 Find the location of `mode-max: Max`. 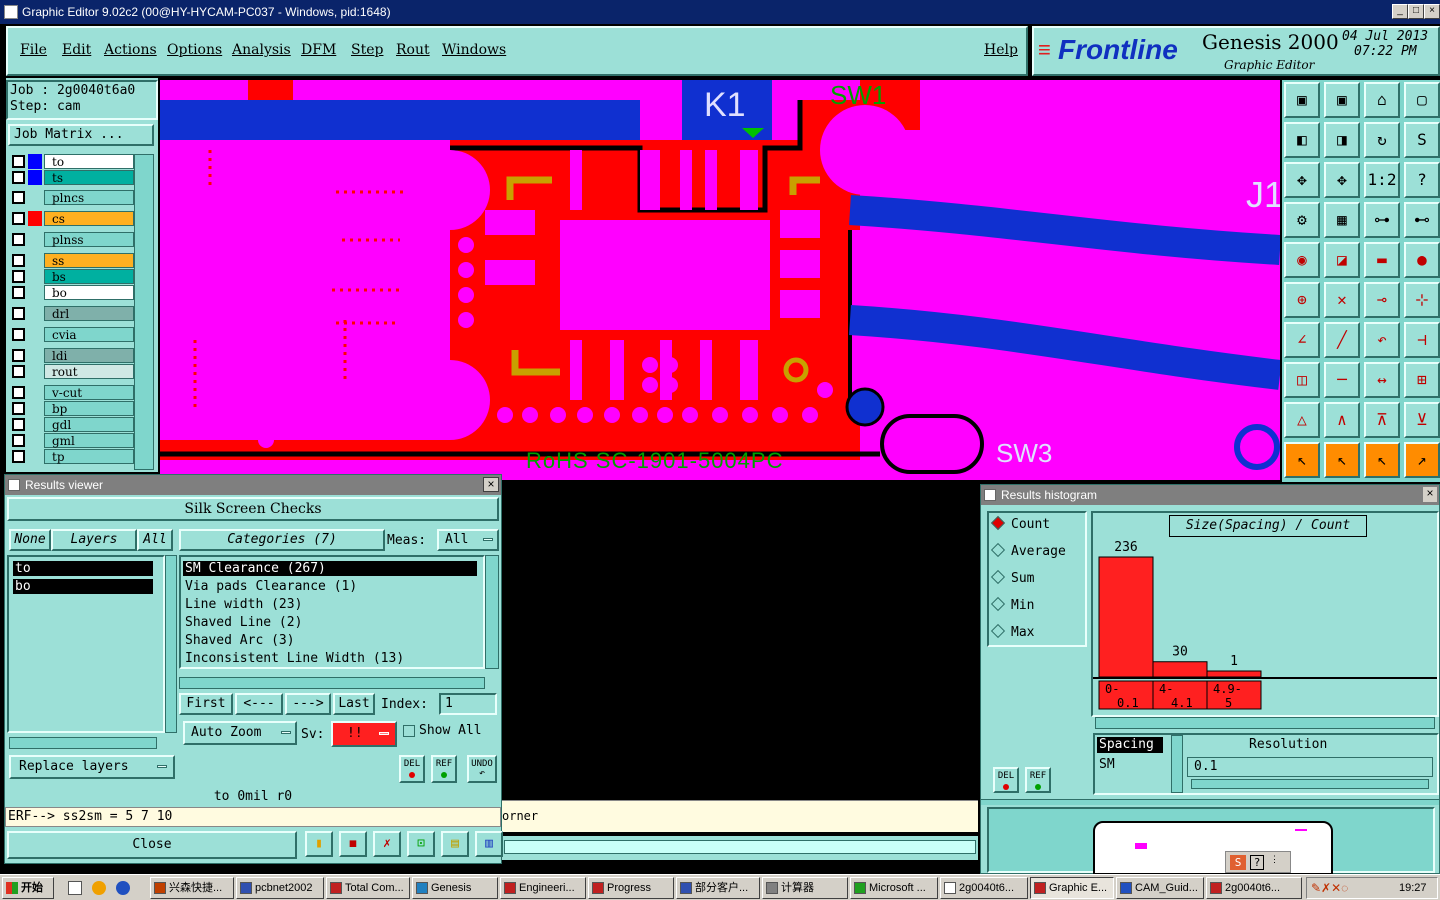

mode-max: Max is located at coordinates (1012, 631).